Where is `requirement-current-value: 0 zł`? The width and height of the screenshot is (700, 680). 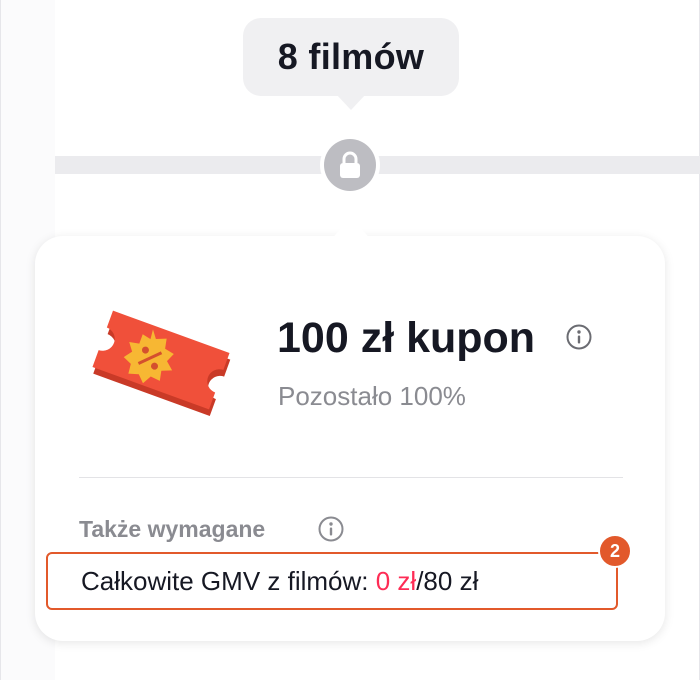 requirement-current-value: 0 zł is located at coordinates (396, 580).